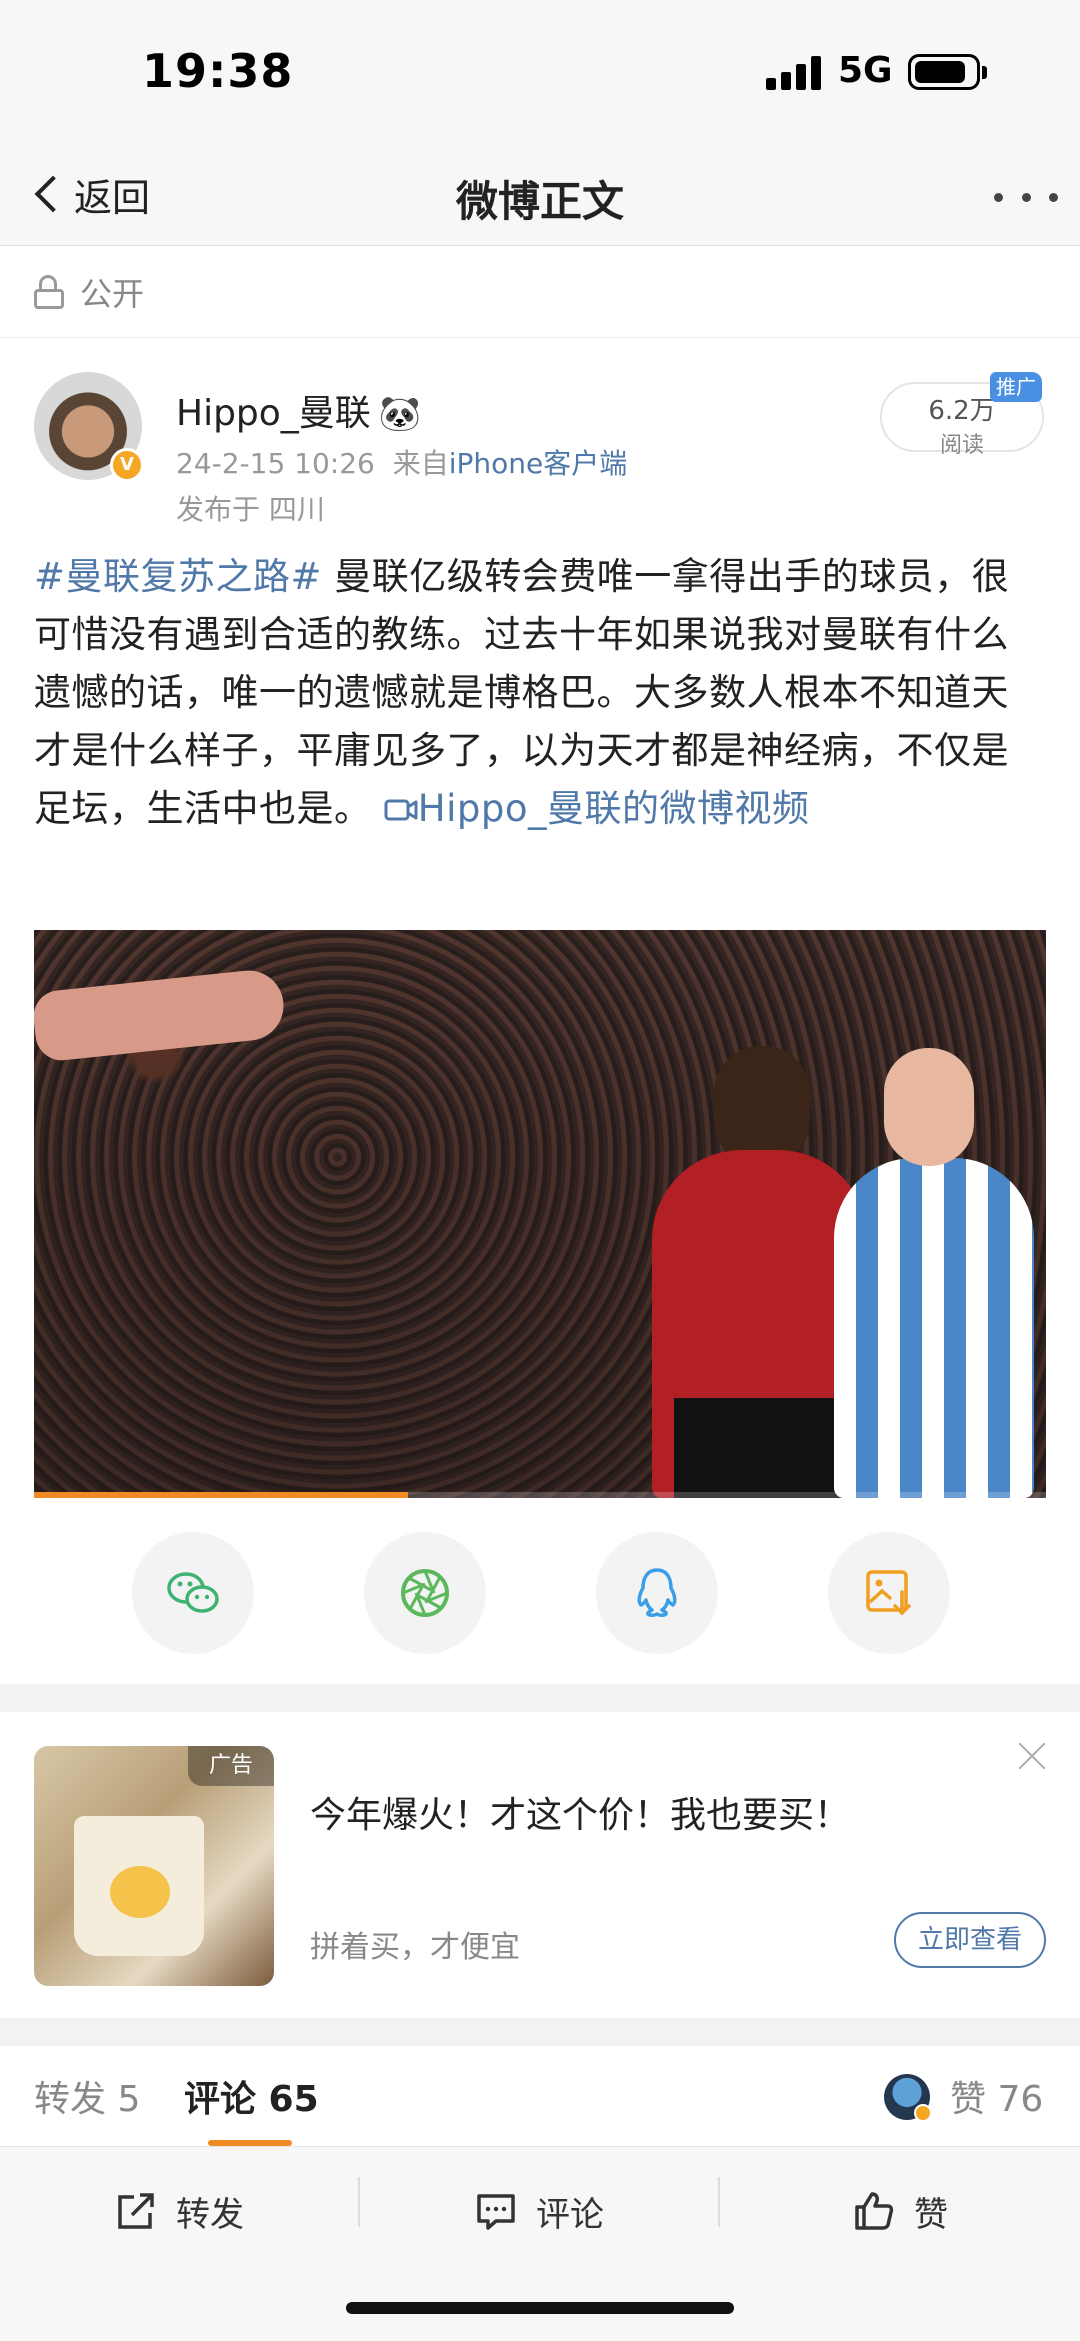 The image size is (1080, 2341). I want to click on panda-emoji-icon: 🐼, so click(400, 414).